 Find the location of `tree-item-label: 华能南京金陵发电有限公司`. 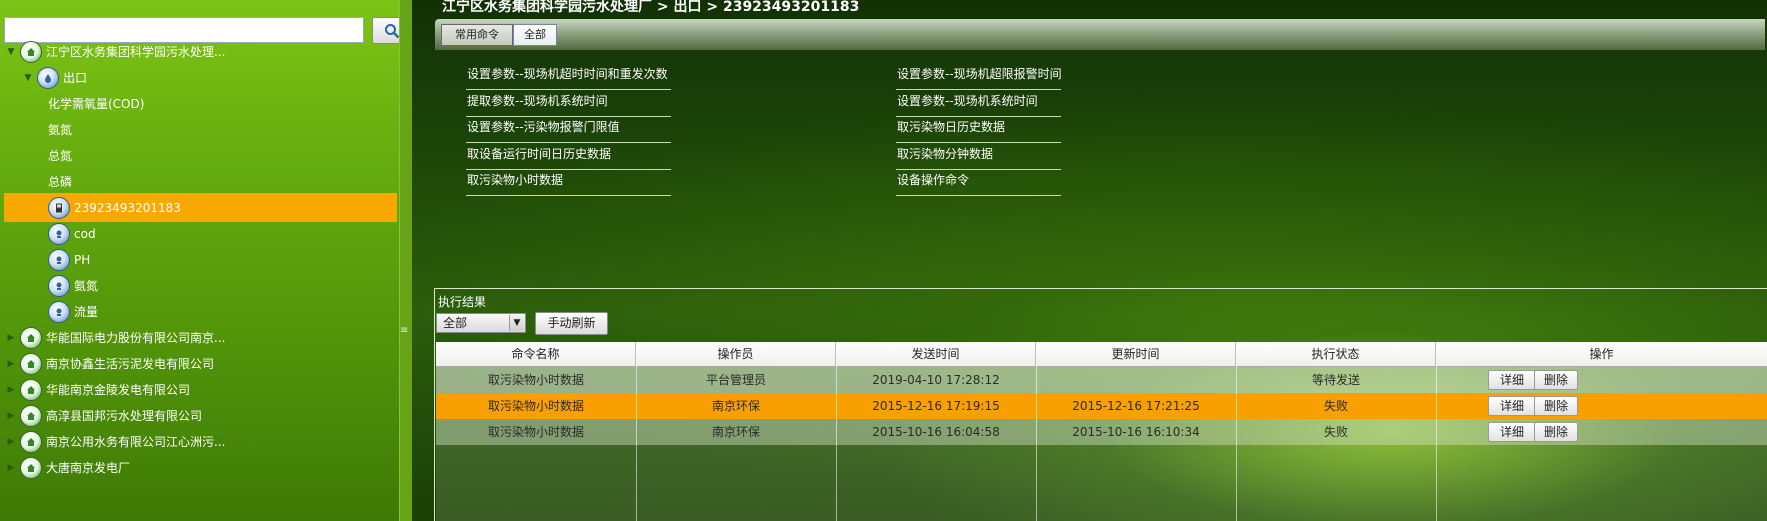

tree-item-label: 华能南京金陵发电有限公司 is located at coordinates (118, 390).